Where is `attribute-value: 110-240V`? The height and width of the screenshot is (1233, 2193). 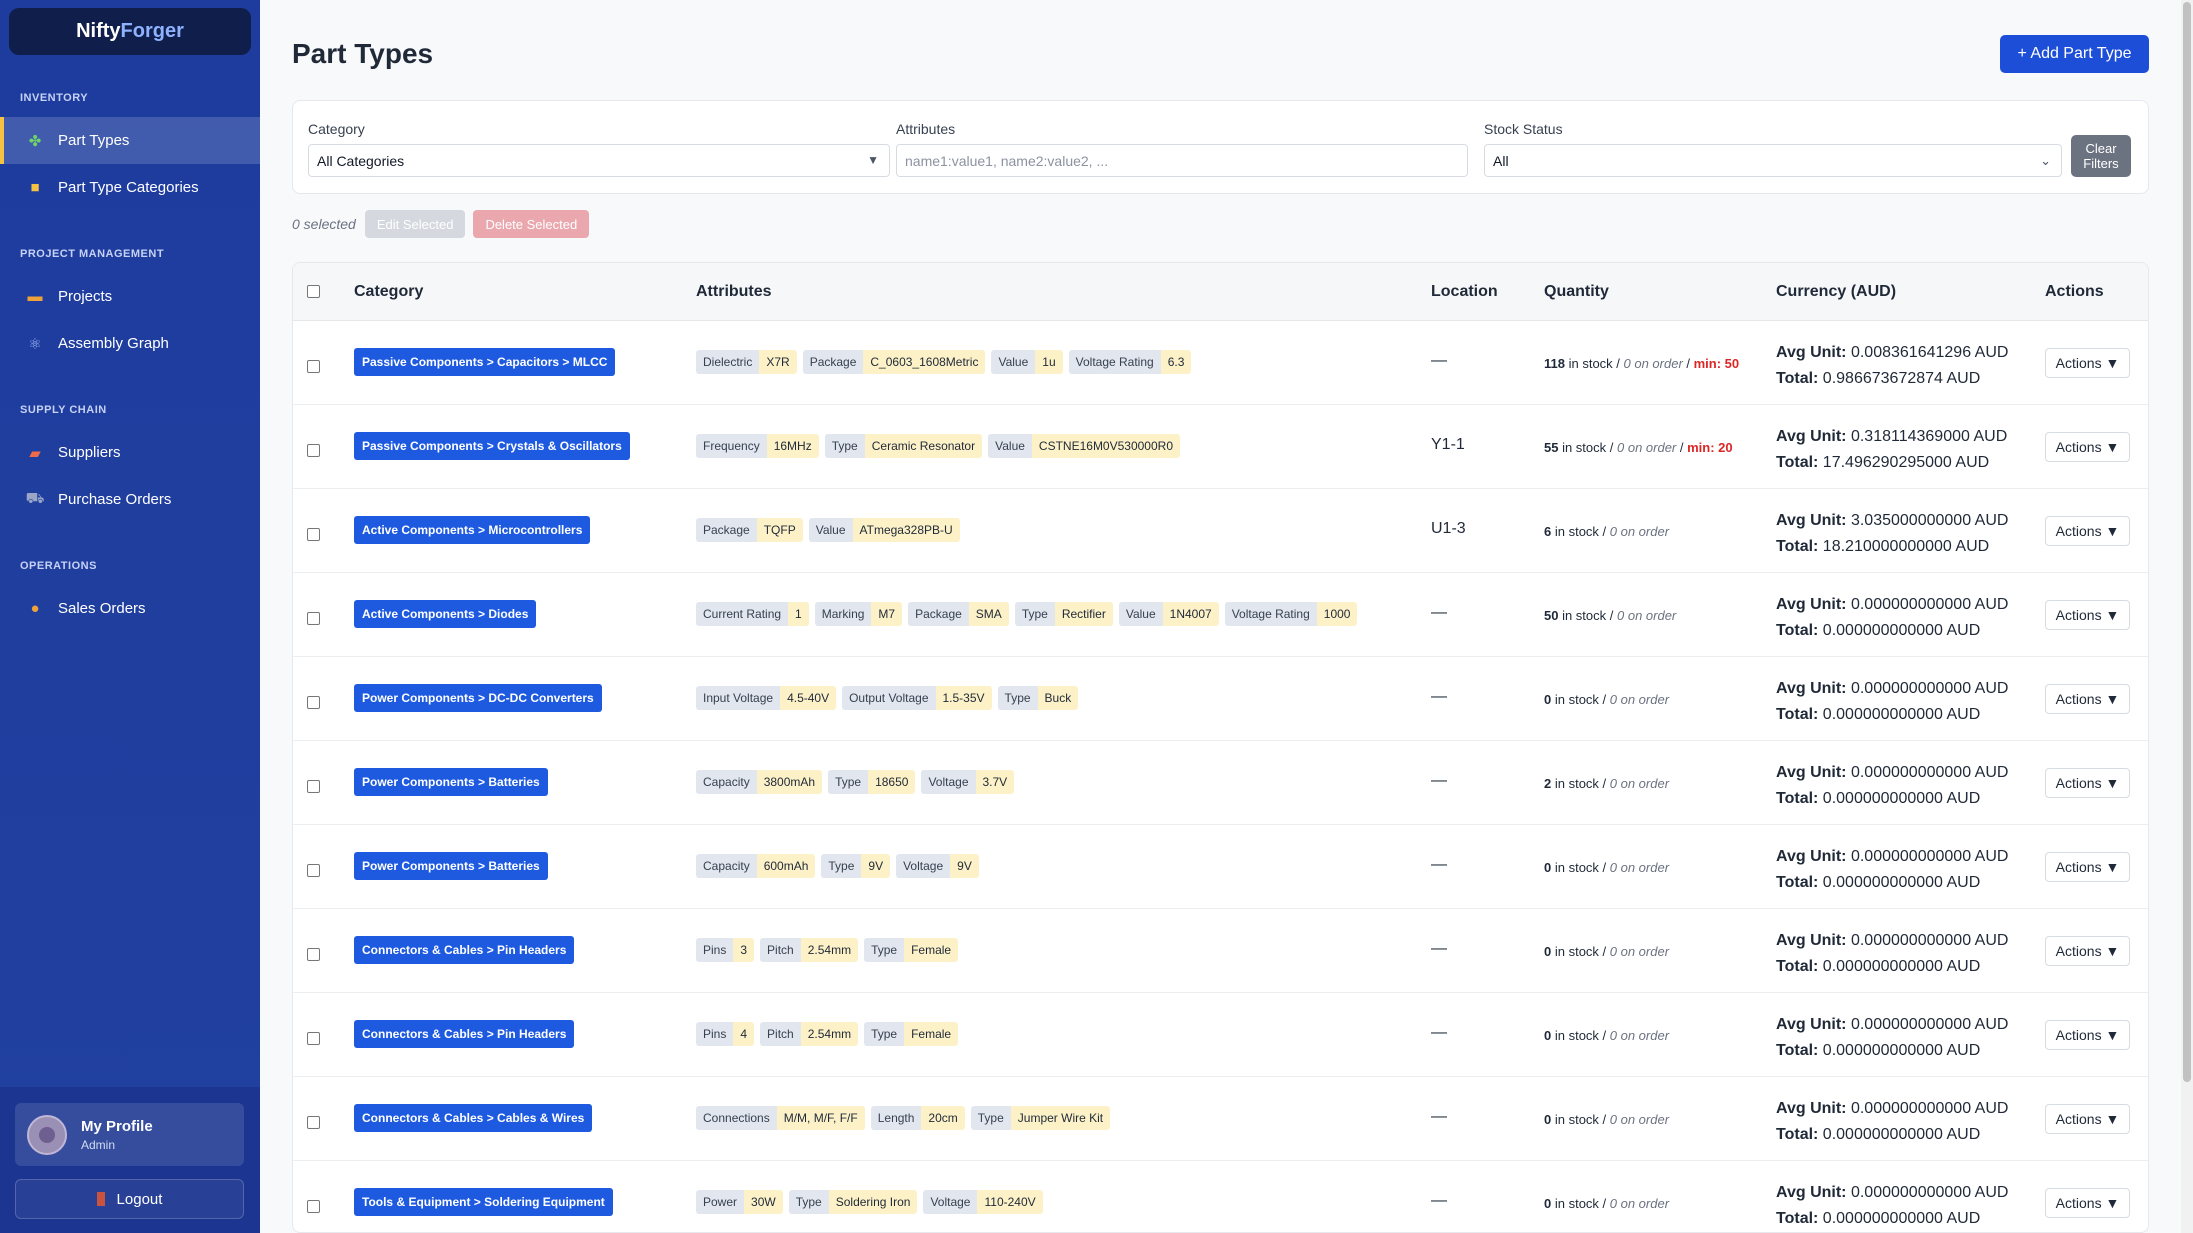 attribute-value: 110-240V is located at coordinates (1010, 1202).